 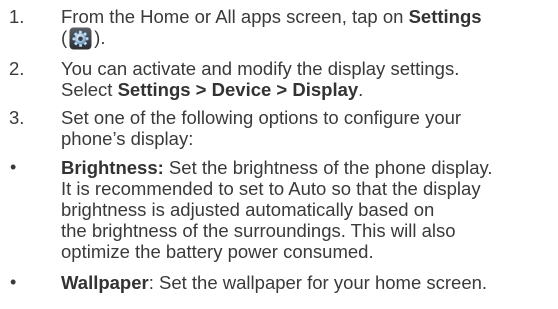 What do you see at coordinates (17, 68) in the screenshot?
I see `step-number: 2.` at bounding box center [17, 68].